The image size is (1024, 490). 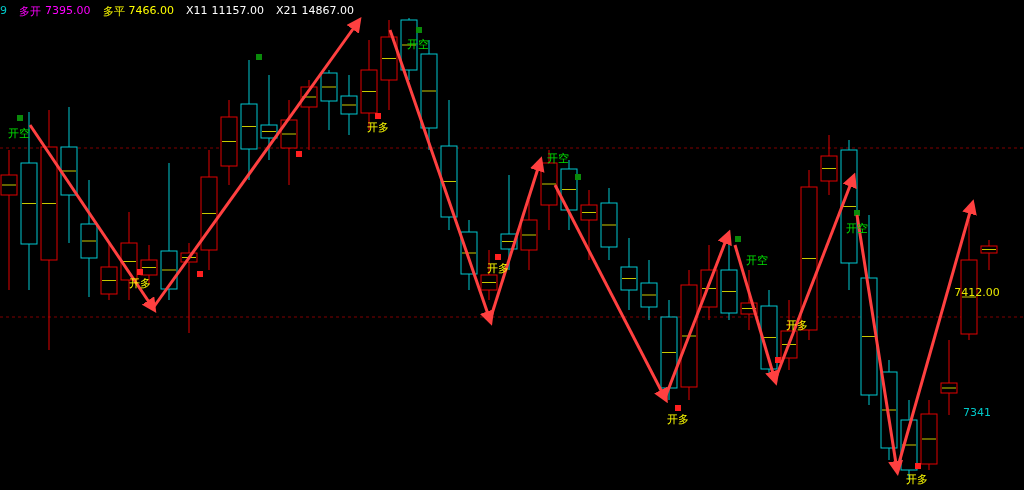 I want to click on indicator-value: 7395.00, so click(x=68, y=11).